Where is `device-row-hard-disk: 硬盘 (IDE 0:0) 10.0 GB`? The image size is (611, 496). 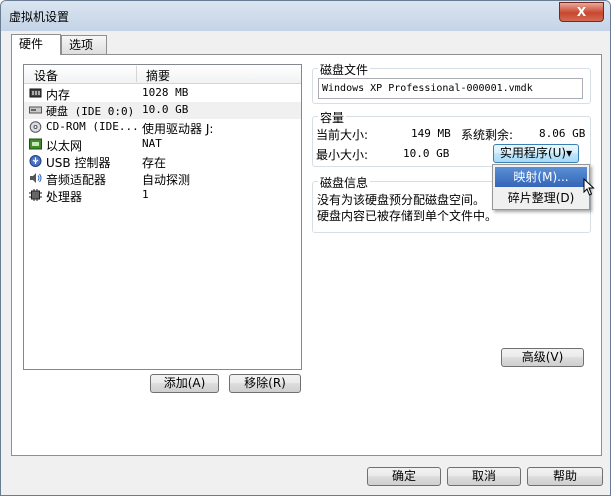
device-row-hard-disk: 硬盘 (IDE 0:0) 10.0 GB is located at coordinates (162, 110).